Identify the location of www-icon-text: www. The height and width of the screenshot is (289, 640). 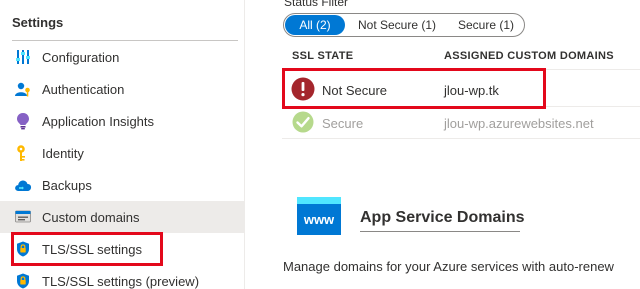
(319, 219).